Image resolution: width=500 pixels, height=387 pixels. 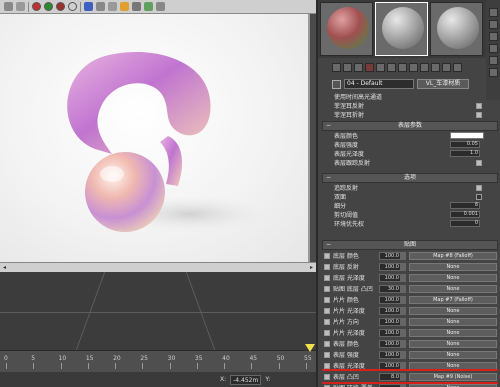 What do you see at coordinates (493, 36) in the screenshot?
I see `background-icon` at bounding box center [493, 36].